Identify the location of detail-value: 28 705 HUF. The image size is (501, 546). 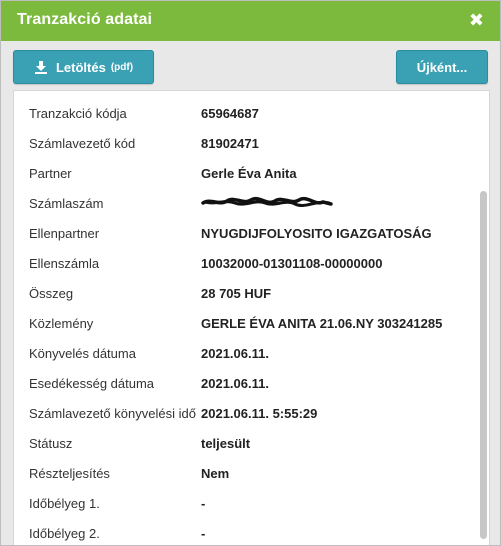
(236, 293).